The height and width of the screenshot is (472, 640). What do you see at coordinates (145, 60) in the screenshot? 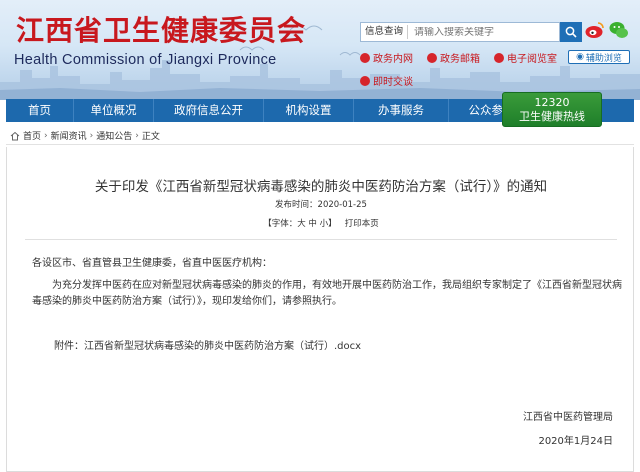
I see `site-title-en: Health Commission of Jiangxi Province` at bounding box center [145, 60].